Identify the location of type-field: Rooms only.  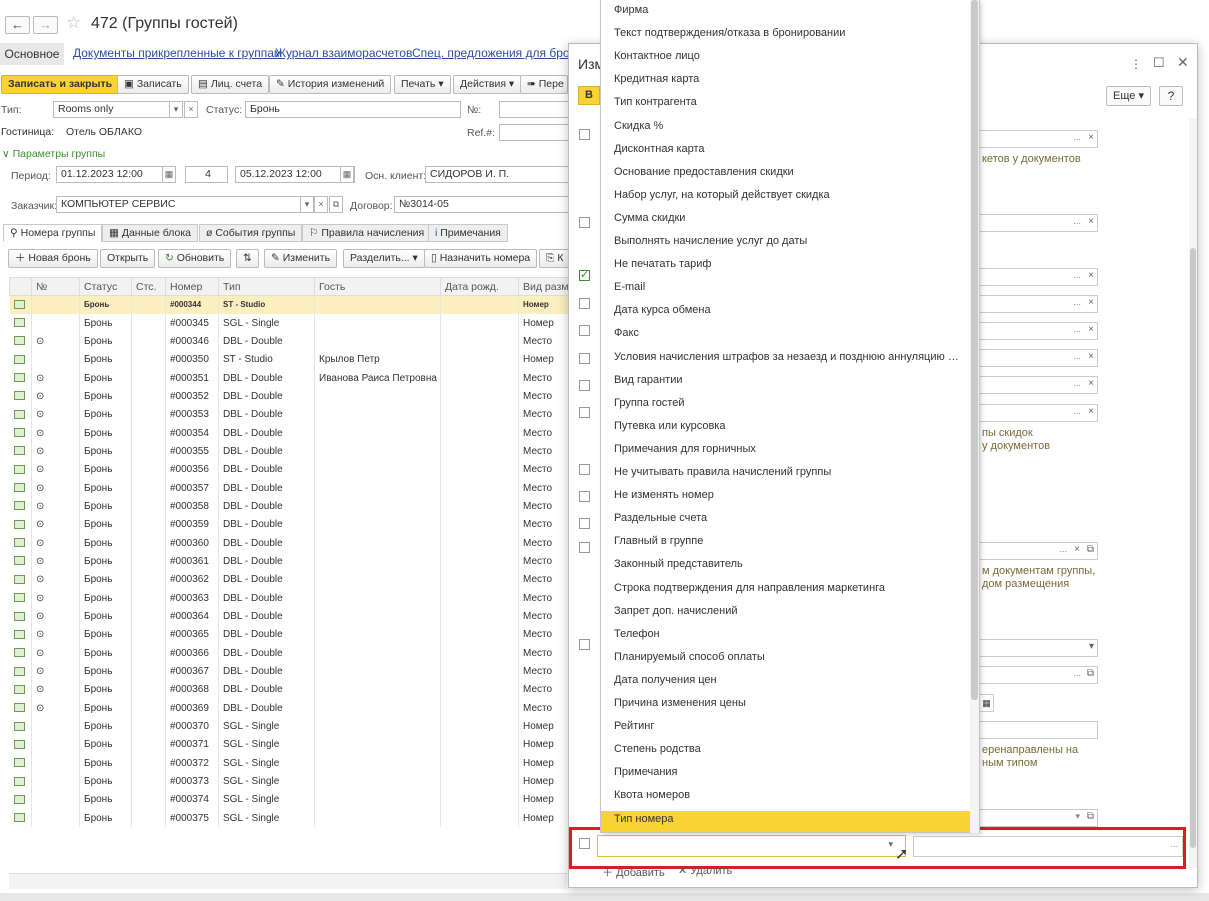
(118, 109).